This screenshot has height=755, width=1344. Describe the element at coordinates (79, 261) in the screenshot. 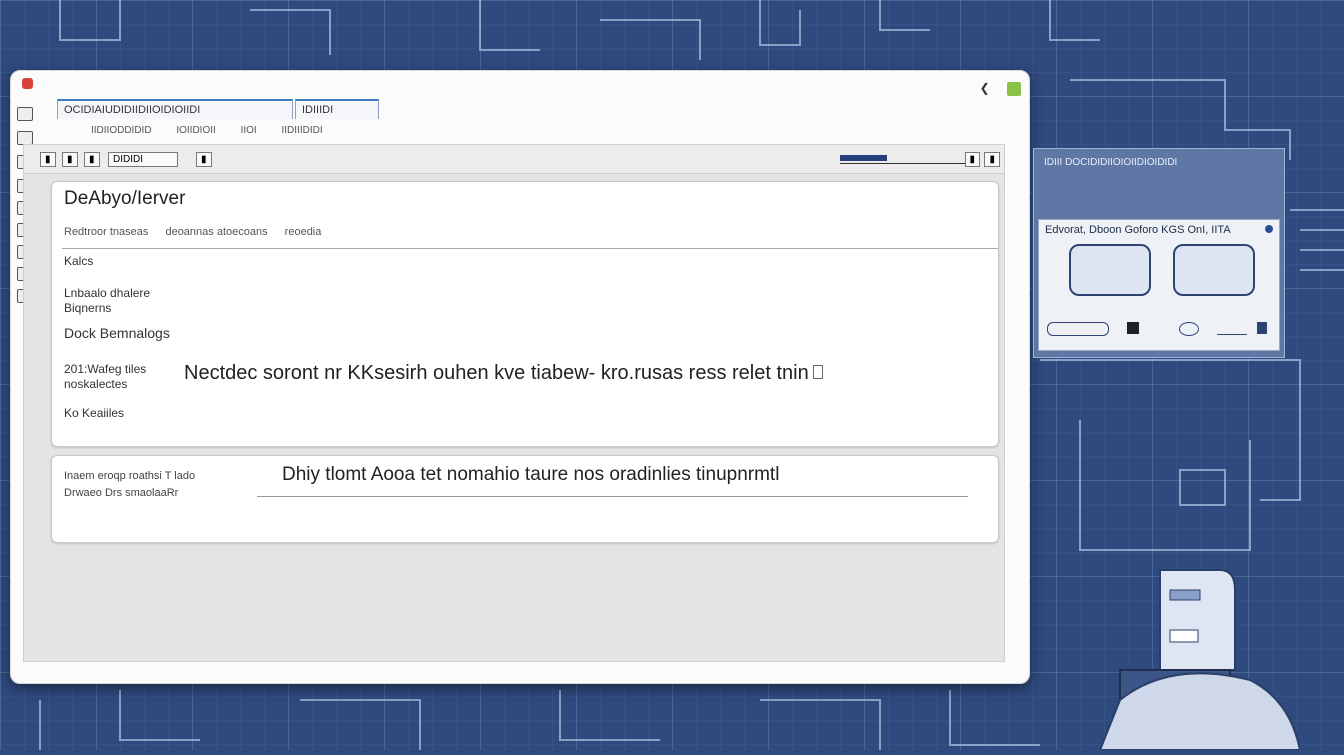

I see `label-kalcs: Kalcs` at that location.